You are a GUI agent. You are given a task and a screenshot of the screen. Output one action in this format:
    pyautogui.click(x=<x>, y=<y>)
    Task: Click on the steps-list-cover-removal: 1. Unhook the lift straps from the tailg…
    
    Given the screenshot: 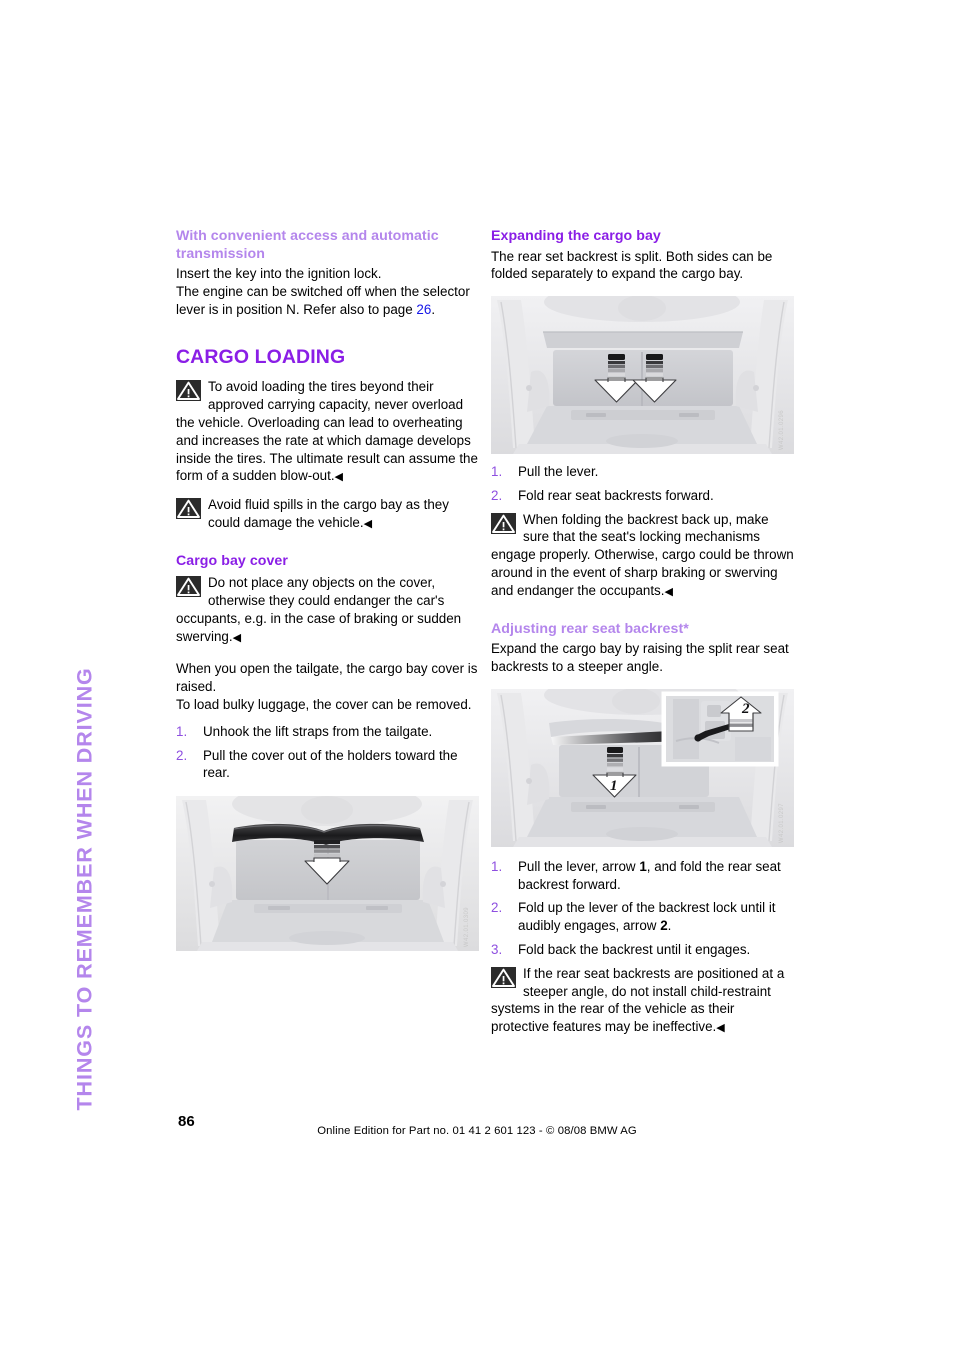 What is the action you would take?
    pyautogui.click(x=327, y=752)
    